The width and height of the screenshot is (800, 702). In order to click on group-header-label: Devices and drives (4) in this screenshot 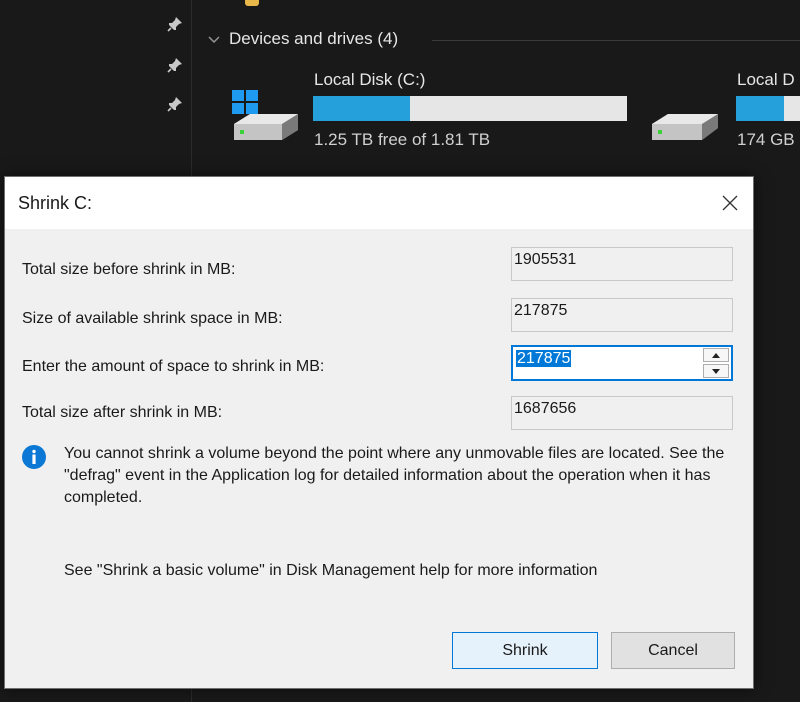, I will do `click(314, 38)`.